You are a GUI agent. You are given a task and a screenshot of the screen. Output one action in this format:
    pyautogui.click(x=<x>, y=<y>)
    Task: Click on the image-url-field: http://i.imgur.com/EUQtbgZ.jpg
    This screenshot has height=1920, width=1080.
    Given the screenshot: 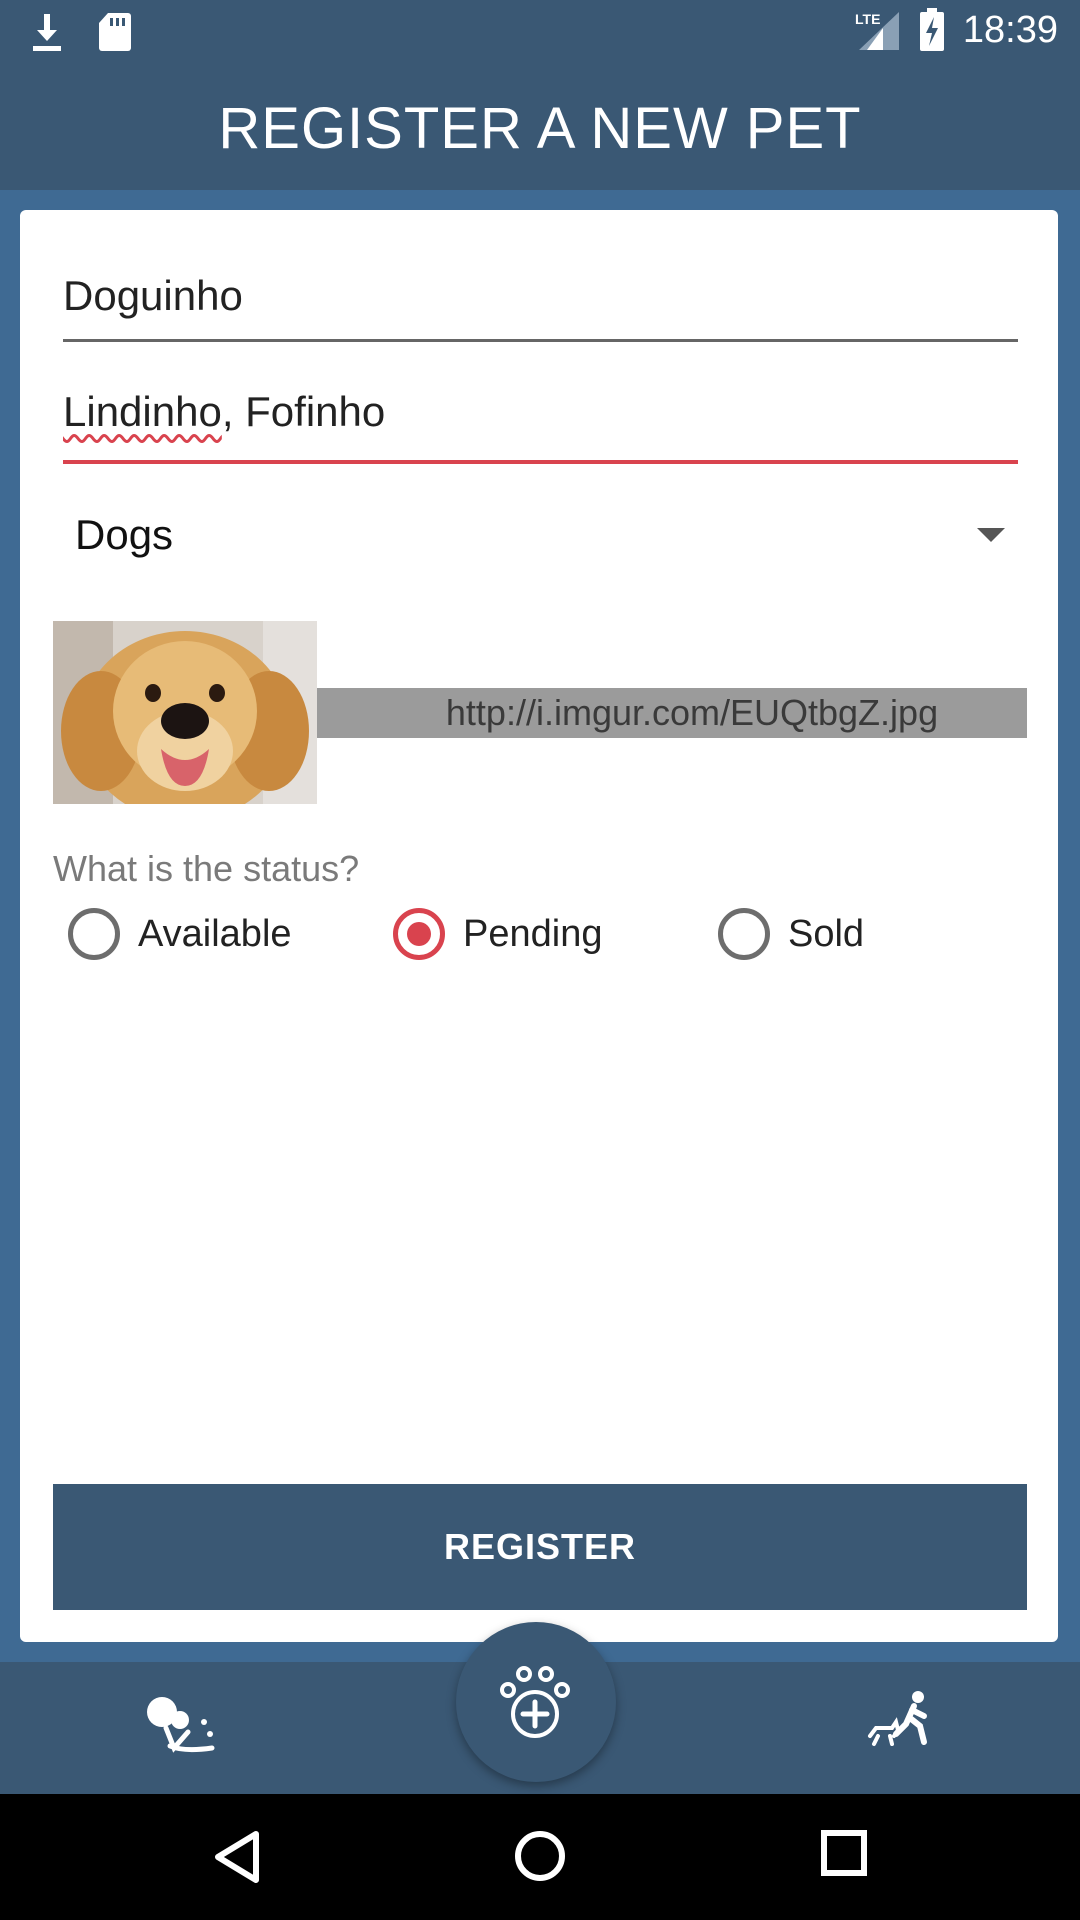 What is the action you would take?
    pyautogui.click(x=672, y=713)
    